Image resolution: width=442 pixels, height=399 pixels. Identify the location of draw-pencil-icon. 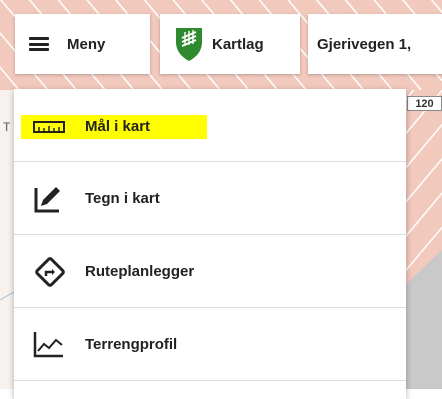
(48, 199).